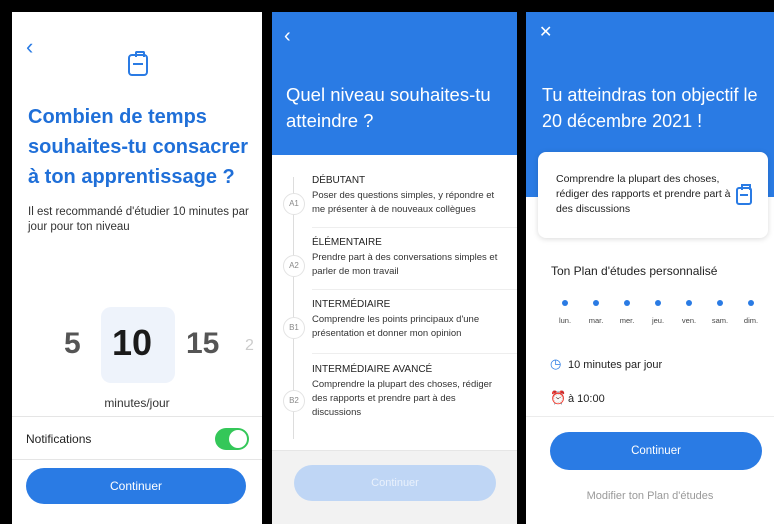 The width and height of the screenshot is (774, 524). What do you see at coordinates (627, 320) in the screenshot?
I see `day-label: mer.` at bounding box center [627, 320].